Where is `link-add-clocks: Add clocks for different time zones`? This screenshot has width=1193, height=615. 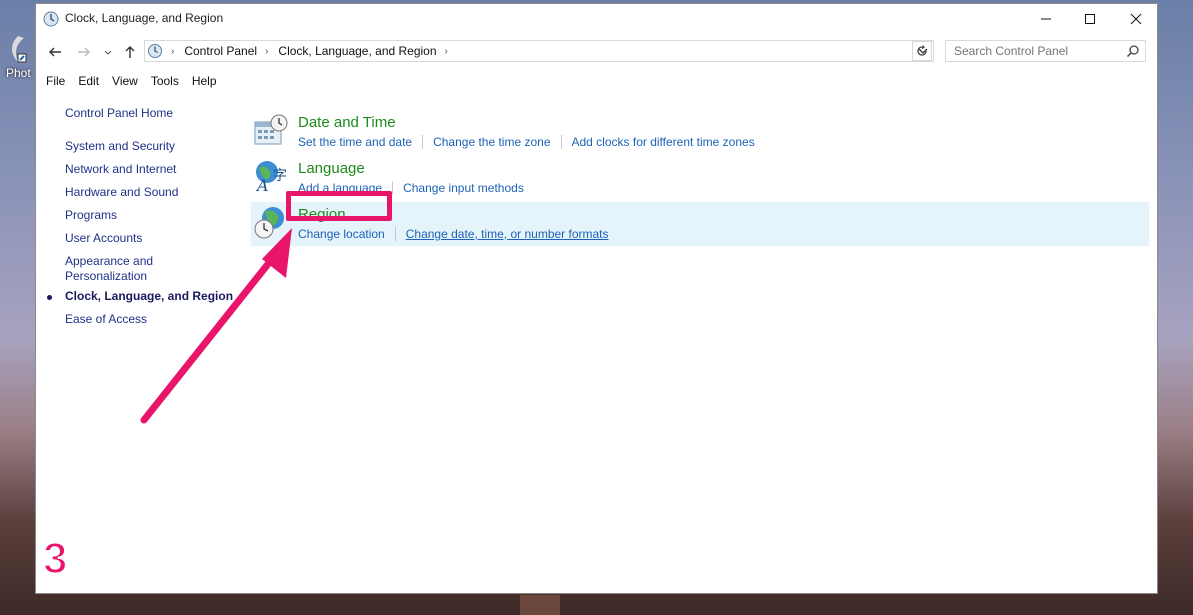
link-add-clocks: Add clocks for different time zones is located at coordinates (663, 142).